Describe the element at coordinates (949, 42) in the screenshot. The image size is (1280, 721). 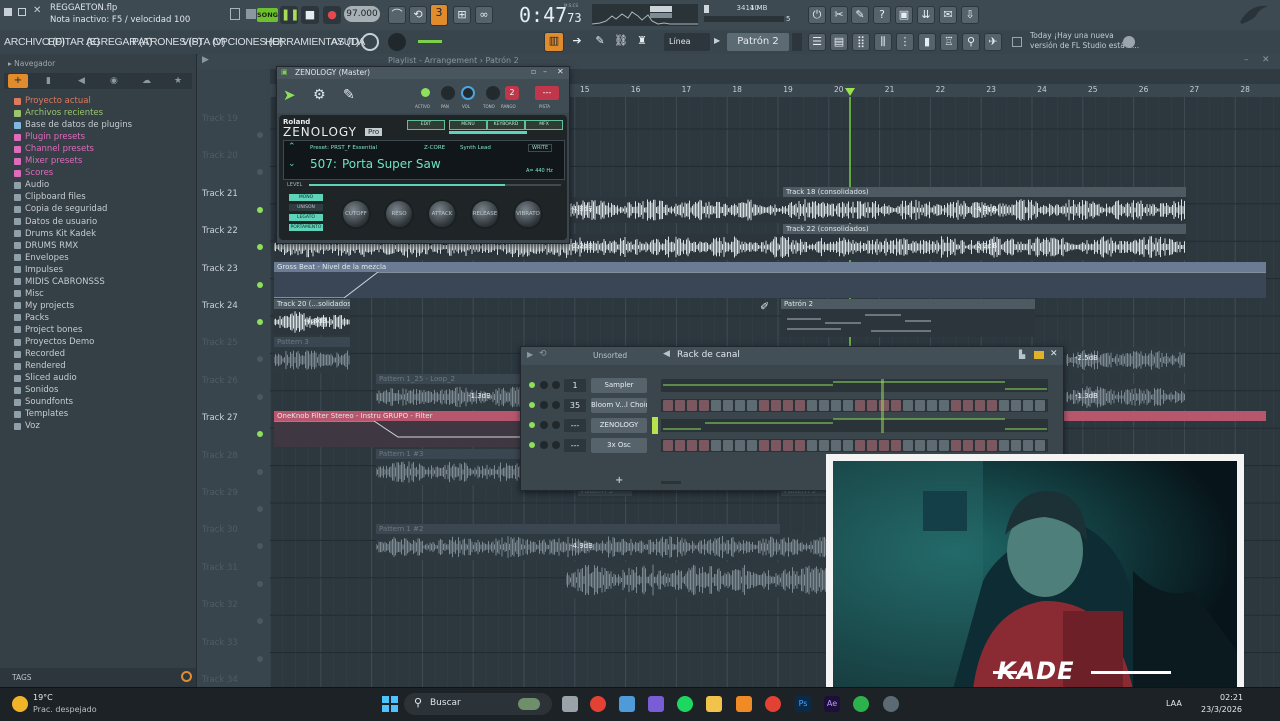
I see `plugin-picker-icon: ♖` at that location.